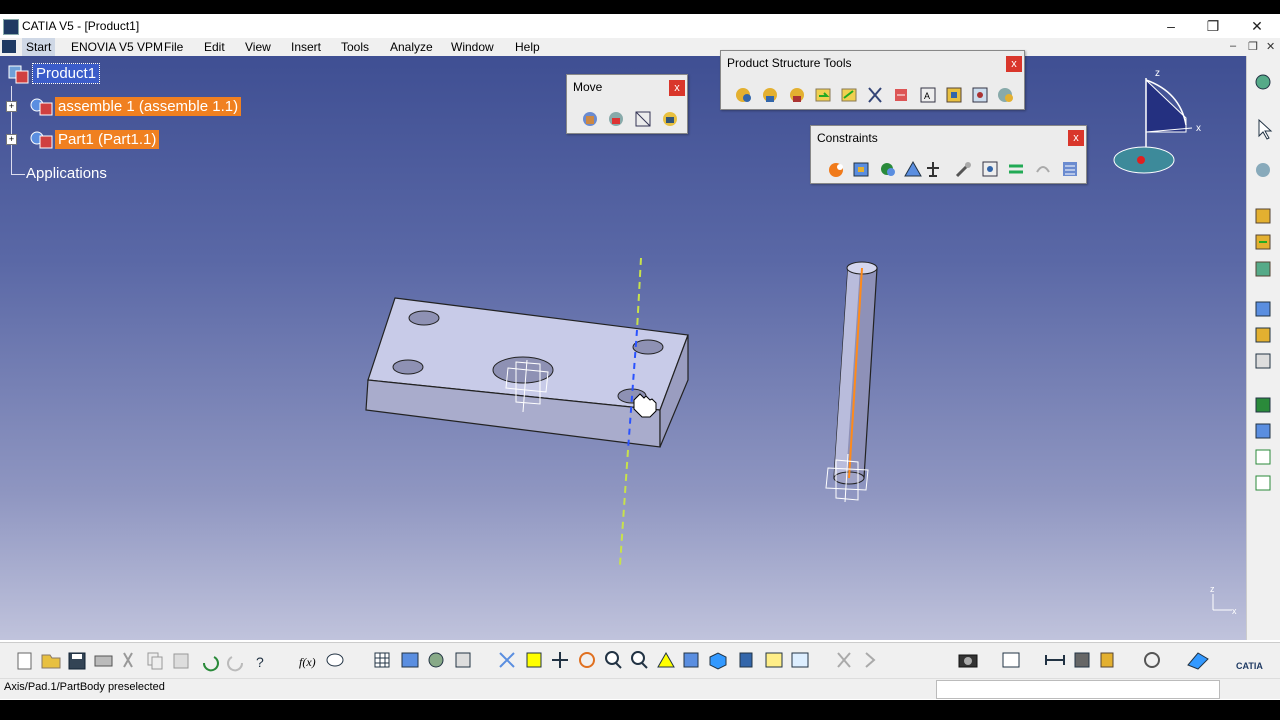 The height and width of the screenshot is (720, 1280). What do you see at coordinates (103, 661) in the screenshot?
I see `print-icon` at bounding box center [103, 661].